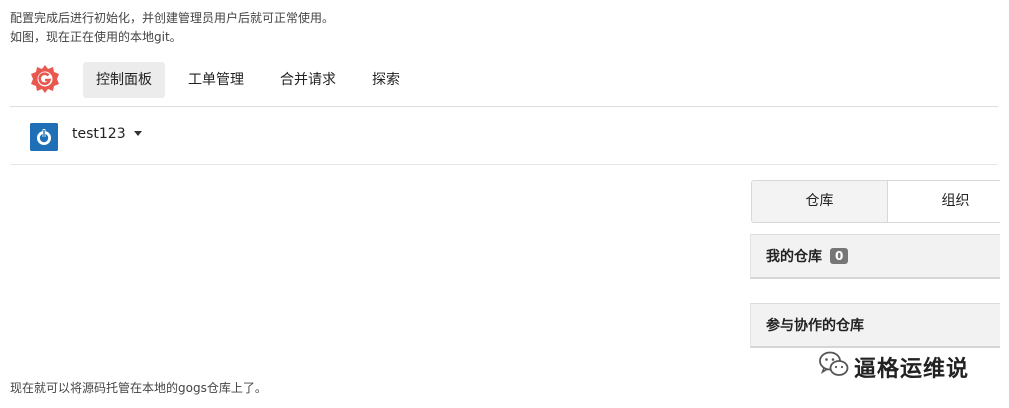 The height and width of the screenshot is (408, 1009). I want to click on nav-dashboard: 控制面板, so click(124, 80).